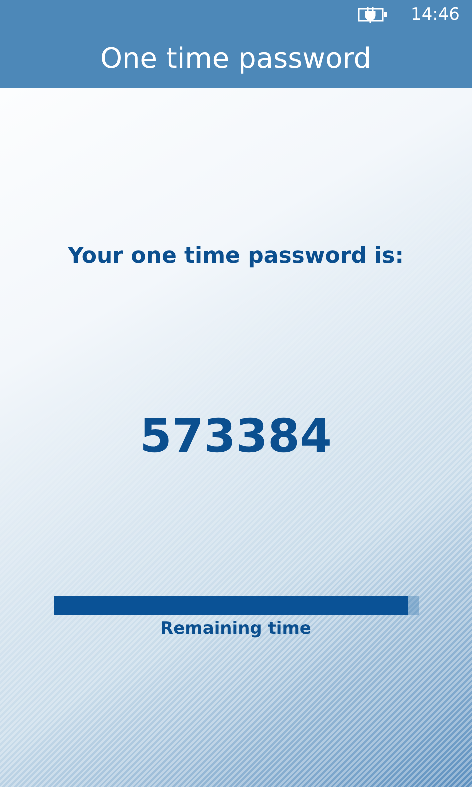  I want to click on battery-charging-icon, so click(373, 15).